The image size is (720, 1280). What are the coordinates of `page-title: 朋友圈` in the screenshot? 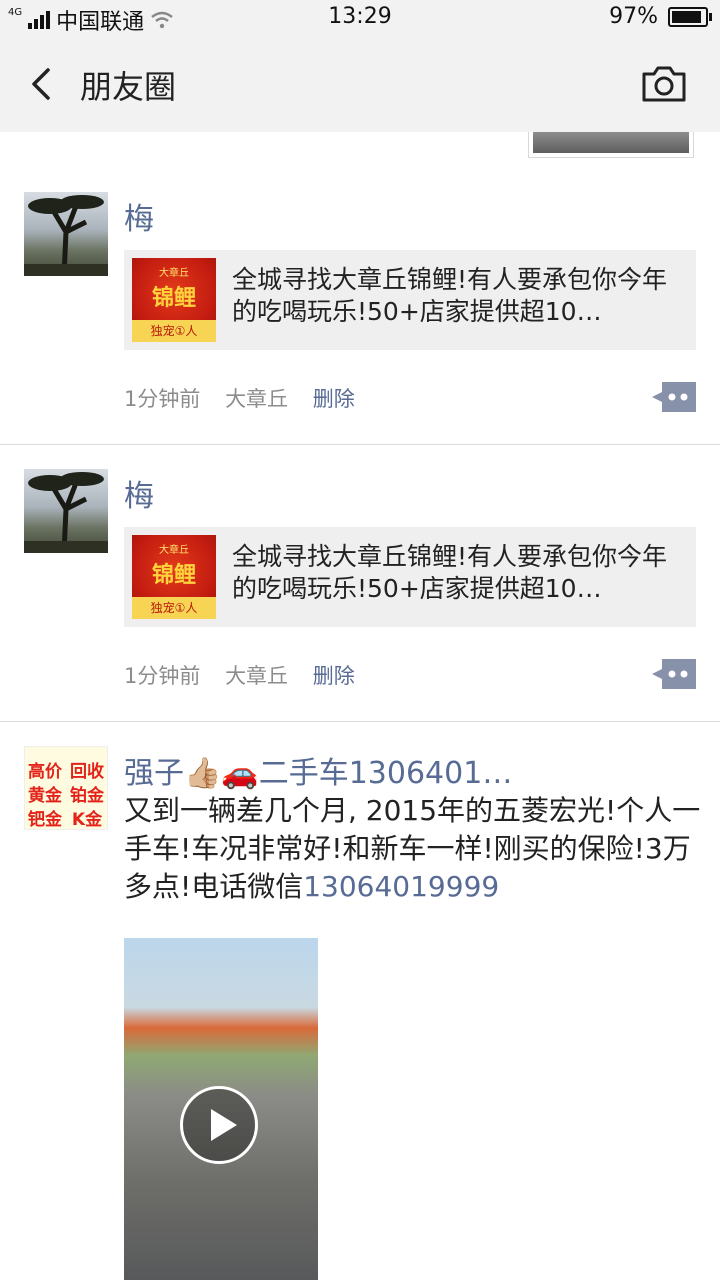 It's located at (128, 87).